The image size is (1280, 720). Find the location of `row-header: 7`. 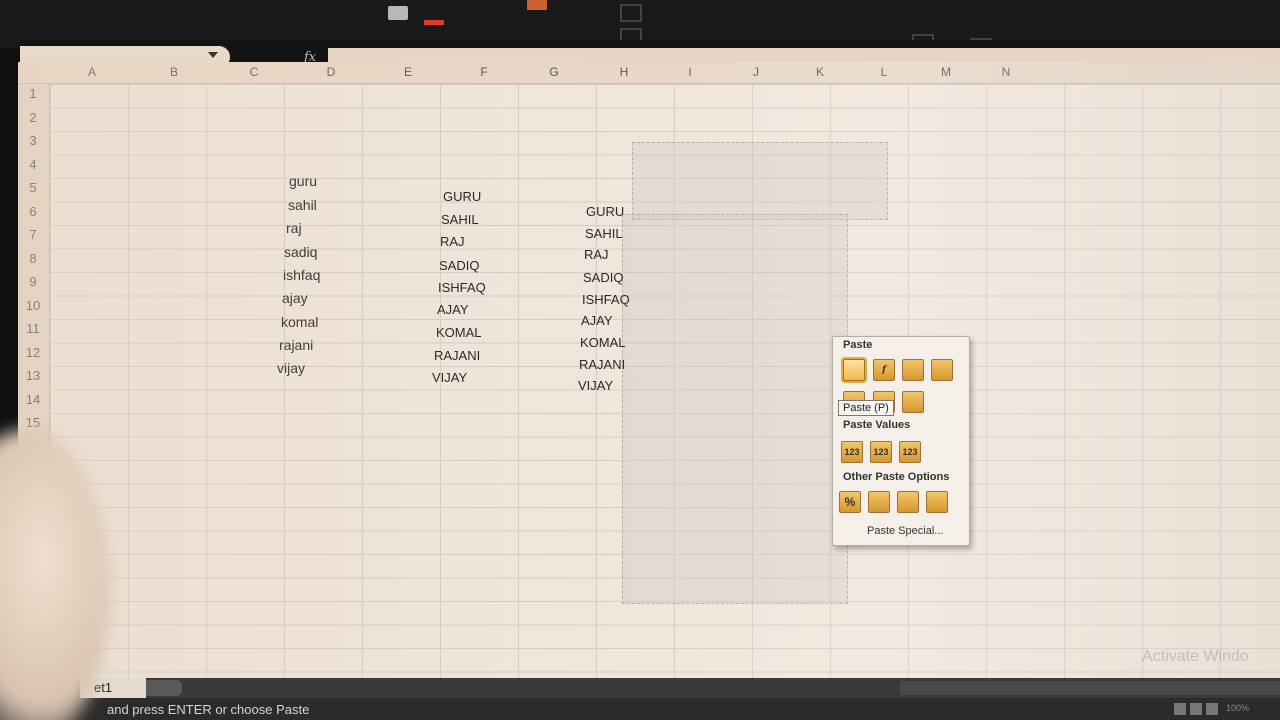

row-header: 7 is located at coordinates (33, 234).